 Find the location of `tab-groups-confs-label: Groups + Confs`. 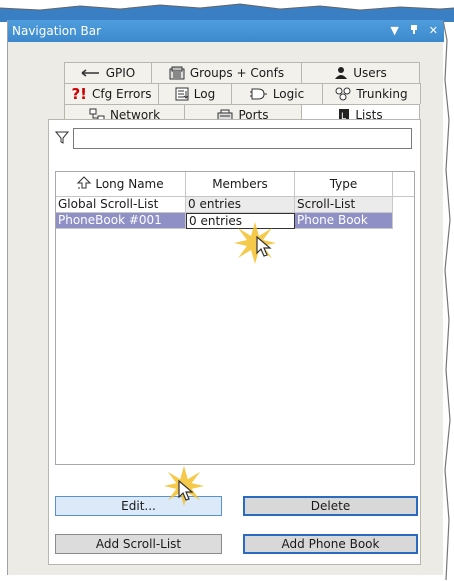

tab-groups-confs-label: Groups + Confs is located at coordinates (237, 73).